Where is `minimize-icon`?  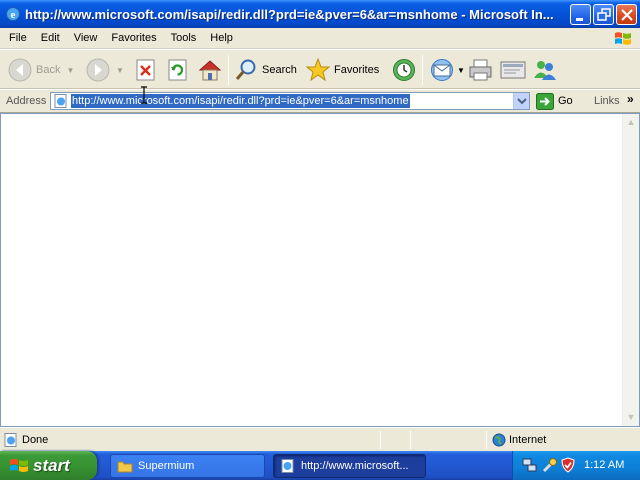 minimize-icon is located at coordinates (579, 19).